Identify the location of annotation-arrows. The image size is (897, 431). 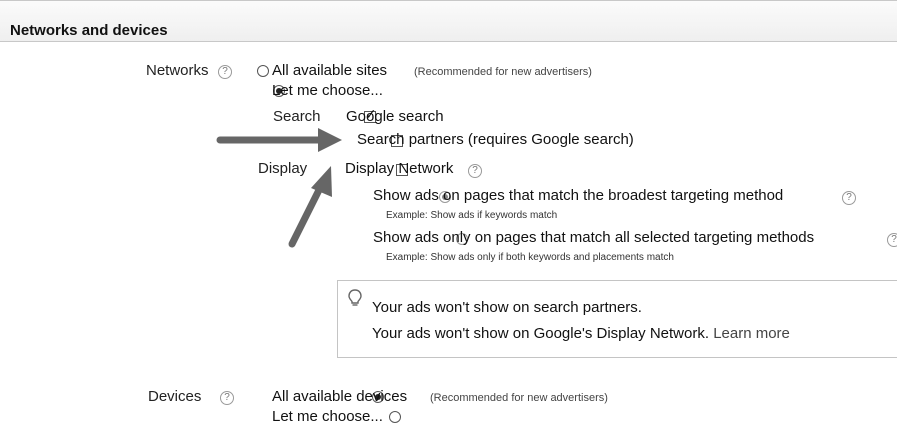
(279, 188).